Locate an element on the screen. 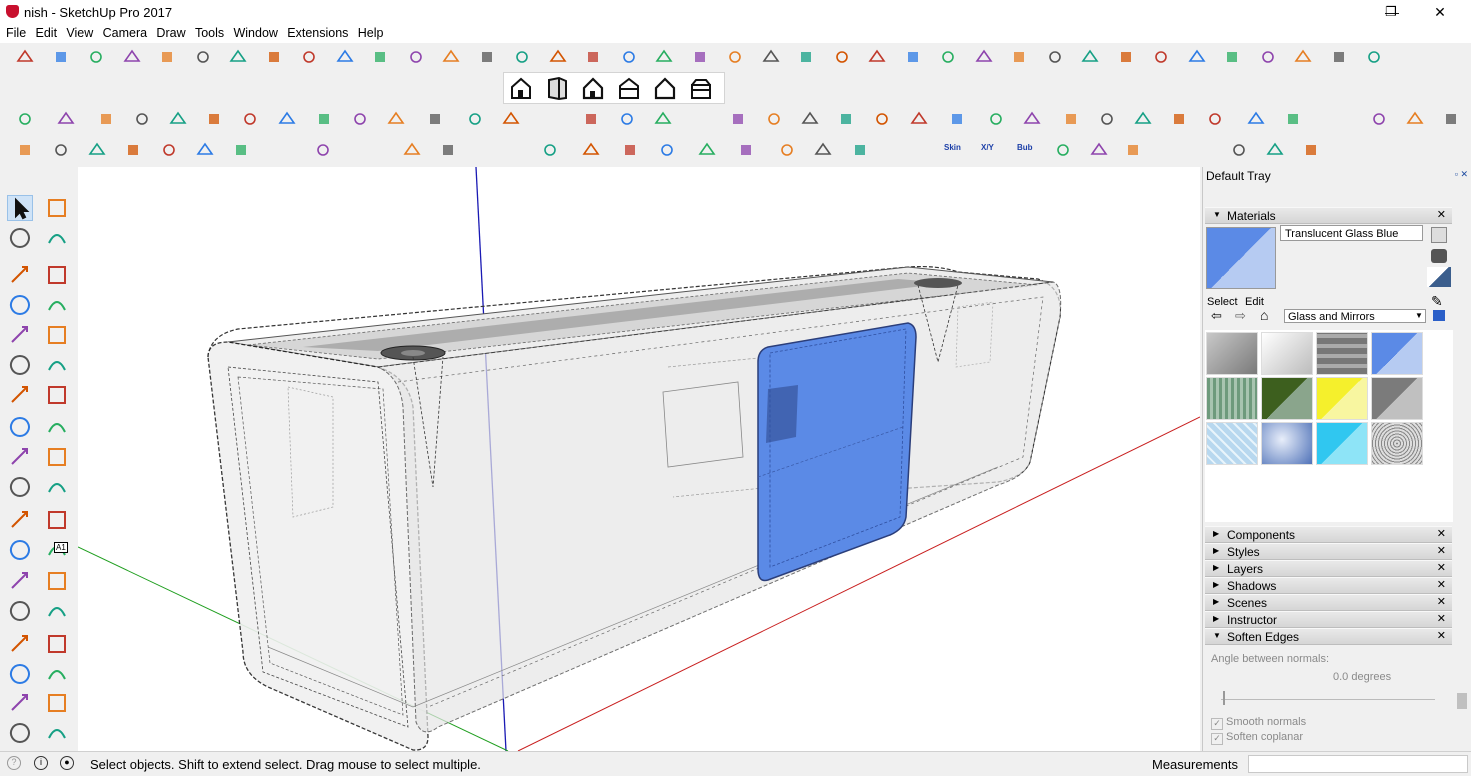 The image size is (1471, 776). tool-30-icon is located at coordinates (1179, 119).